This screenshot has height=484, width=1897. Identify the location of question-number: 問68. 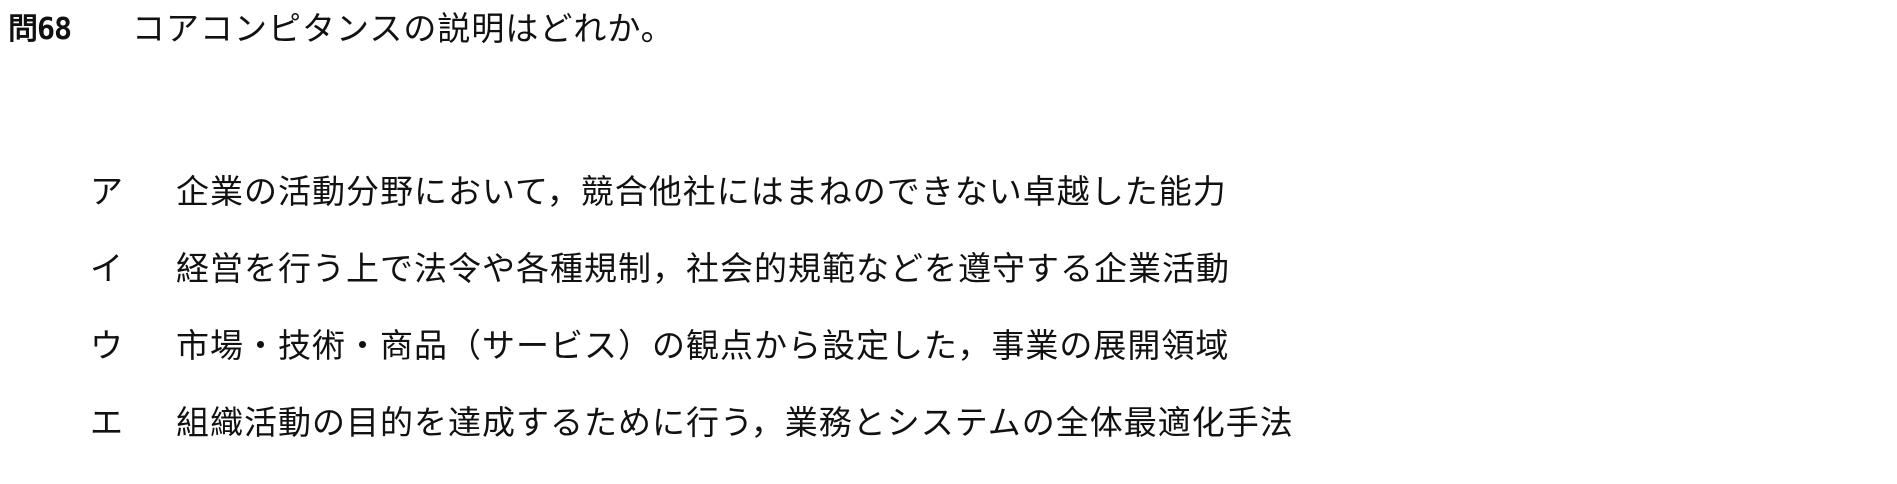
(40, 29).